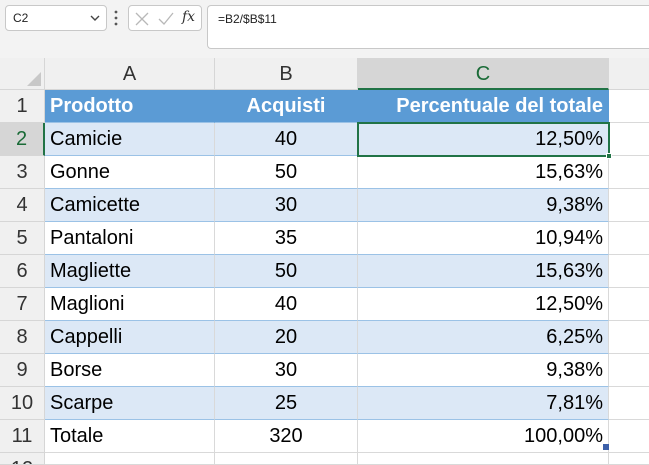 The height and width of the screenshot is (465, 649). I want to click on formula-bar: C2 fx =B2/$B$11, so click(324, 29).